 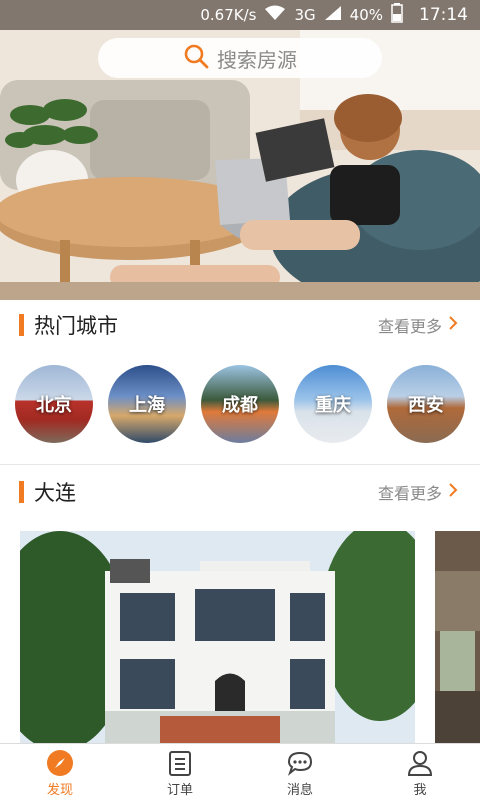 I want to click on section-divider, so click(x=240, y=464).